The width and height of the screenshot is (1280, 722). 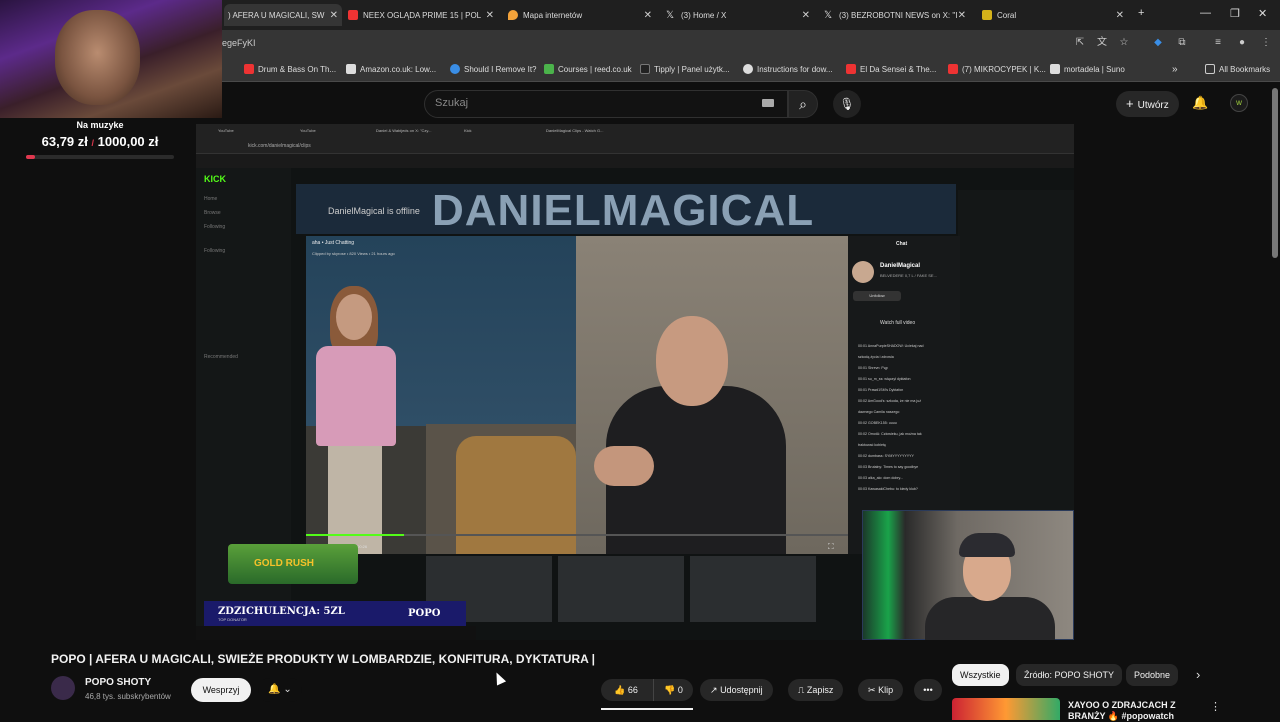 What do you see at coordinates (632, 690) in the screenshot?
I see `like-count: 66` at bounding box center [632, 690].